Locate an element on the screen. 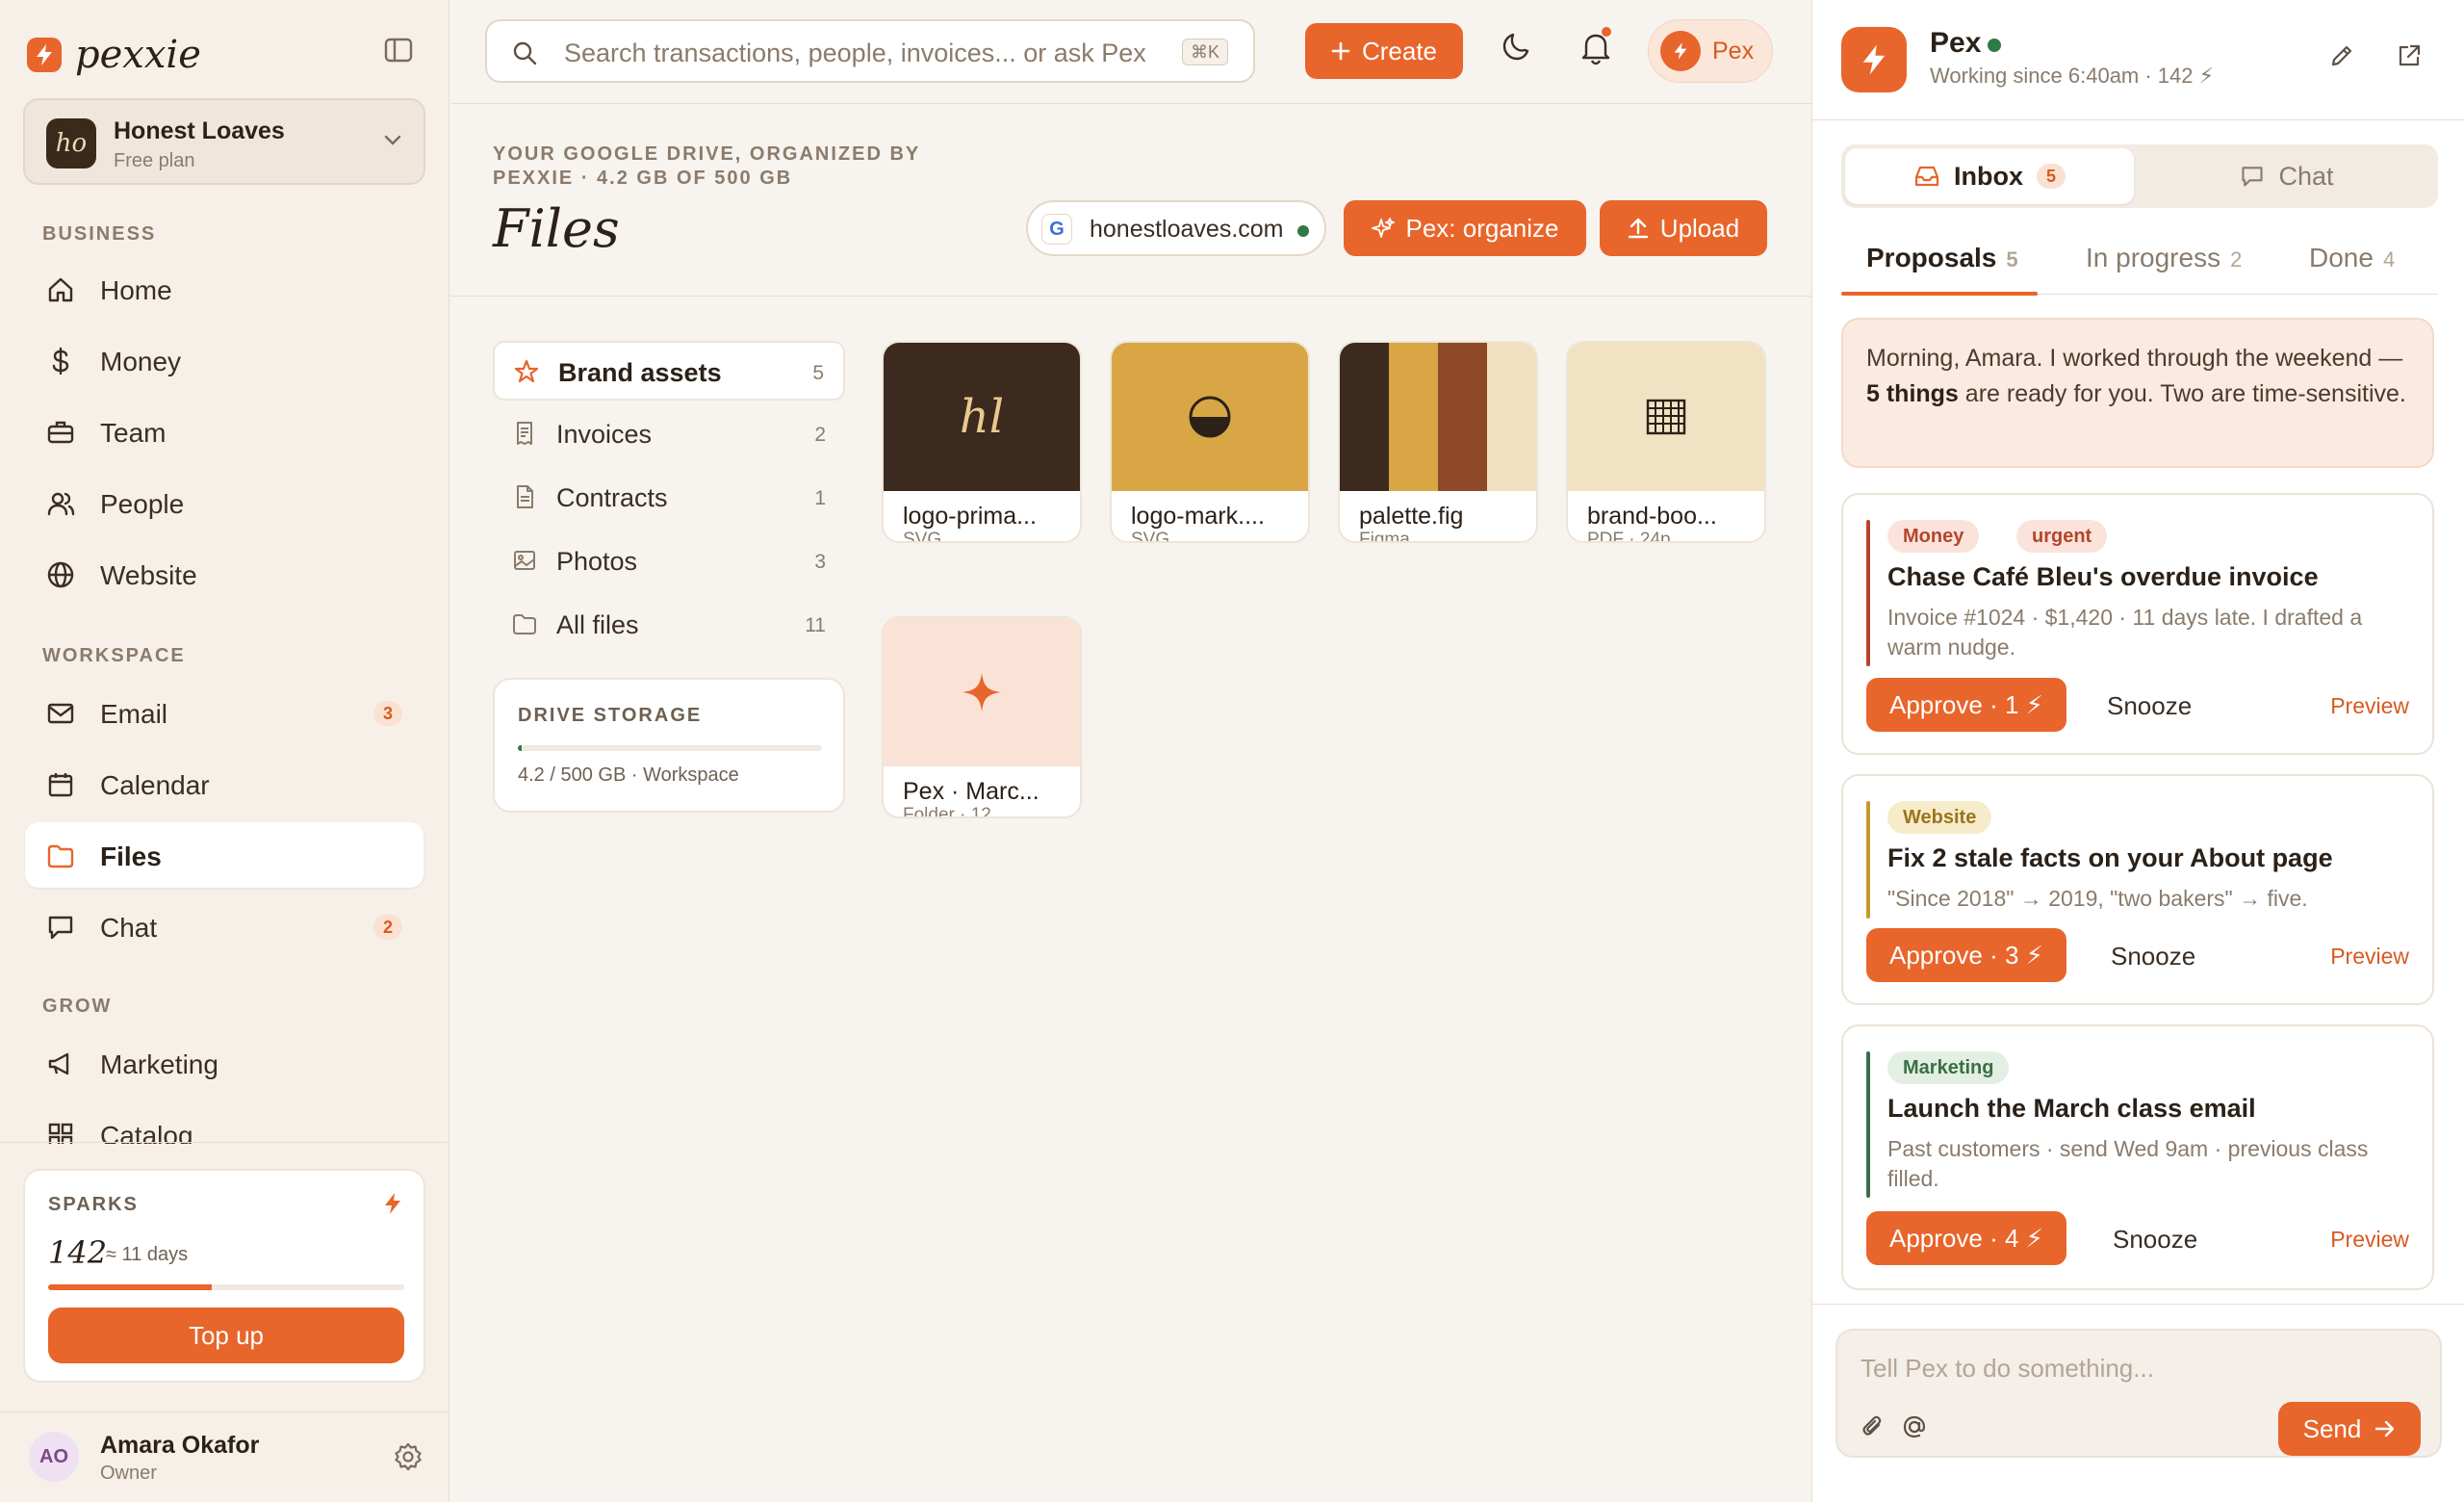  pex-command-input: Tell Pex to do something... Send is located at coordinates (2138, 1393).